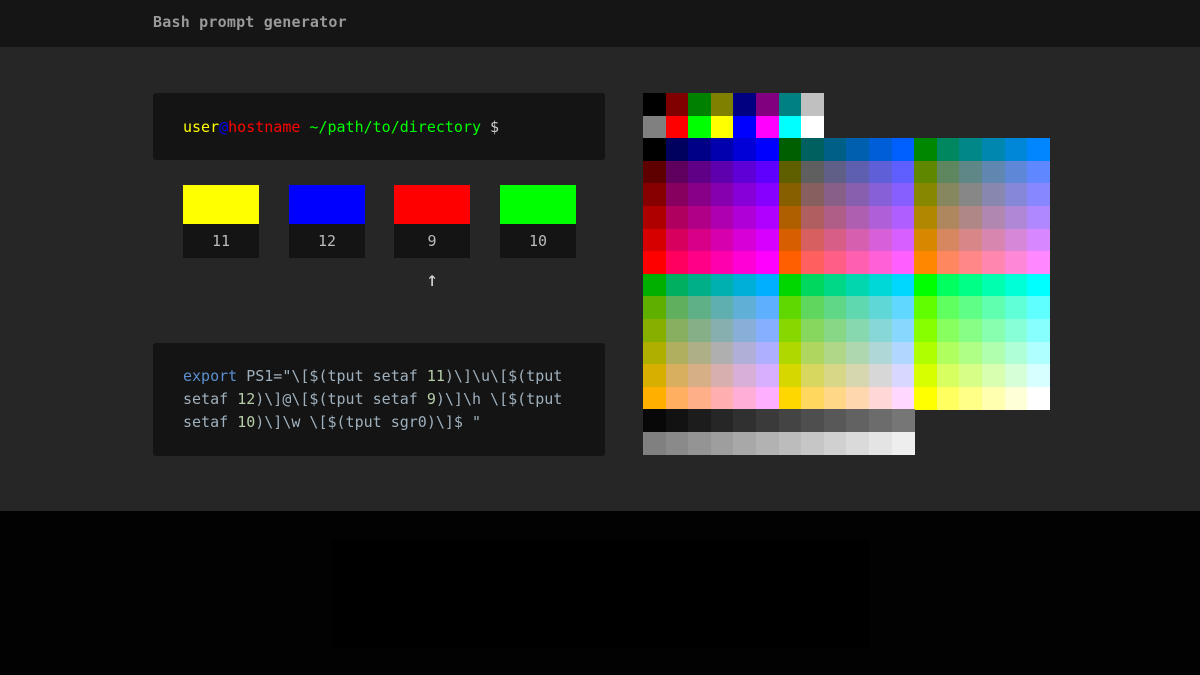  Describe the element at coordinates (432, 221) in the screenshot. I see `color-swatch: 9` at that location.